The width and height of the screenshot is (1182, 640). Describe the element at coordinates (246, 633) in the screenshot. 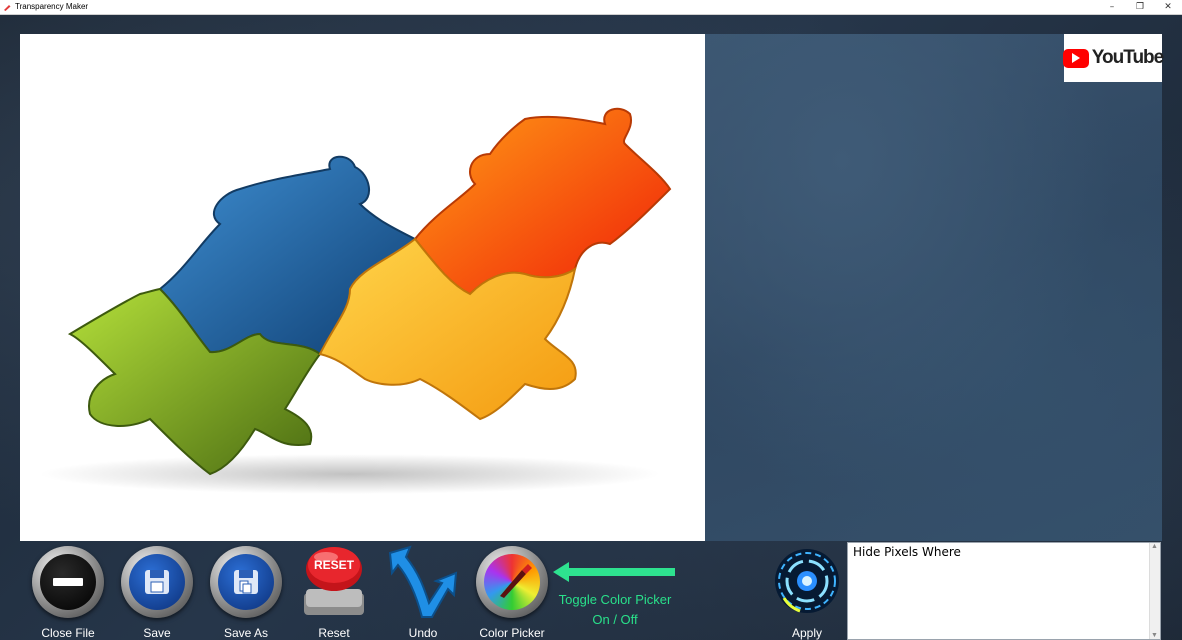

I see `save-as-label: Save As` at that location.